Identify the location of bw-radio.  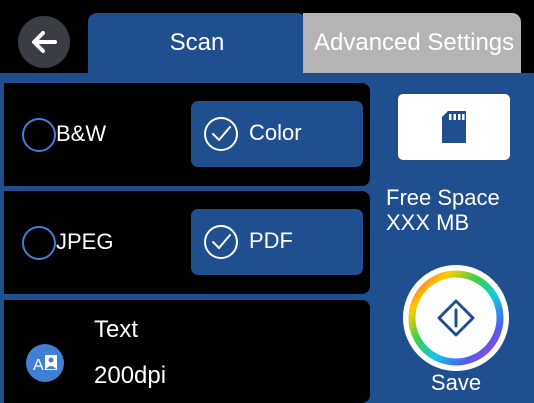
(39, 135).